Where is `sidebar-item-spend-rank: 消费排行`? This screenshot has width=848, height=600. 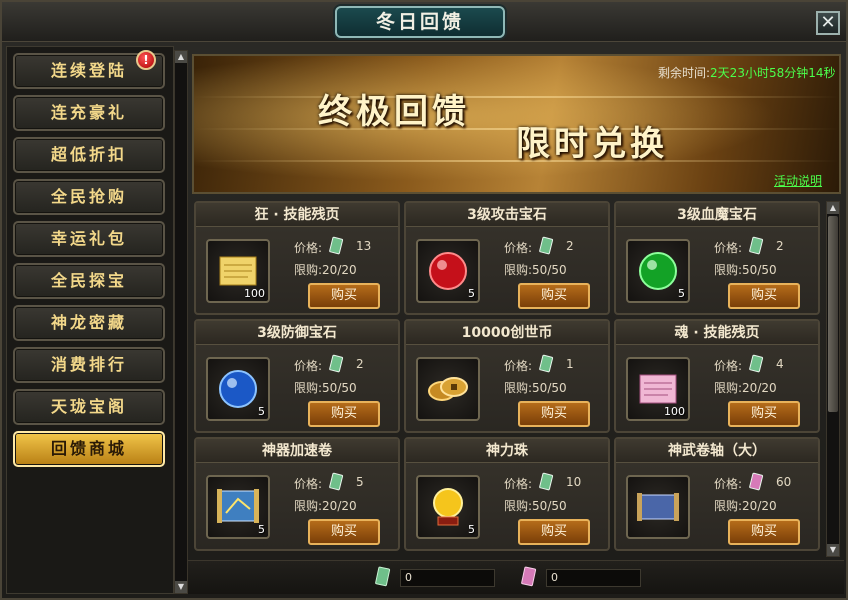
sidebar-item-spend-rank: 消费排行 is located at coordinates (89, 365).